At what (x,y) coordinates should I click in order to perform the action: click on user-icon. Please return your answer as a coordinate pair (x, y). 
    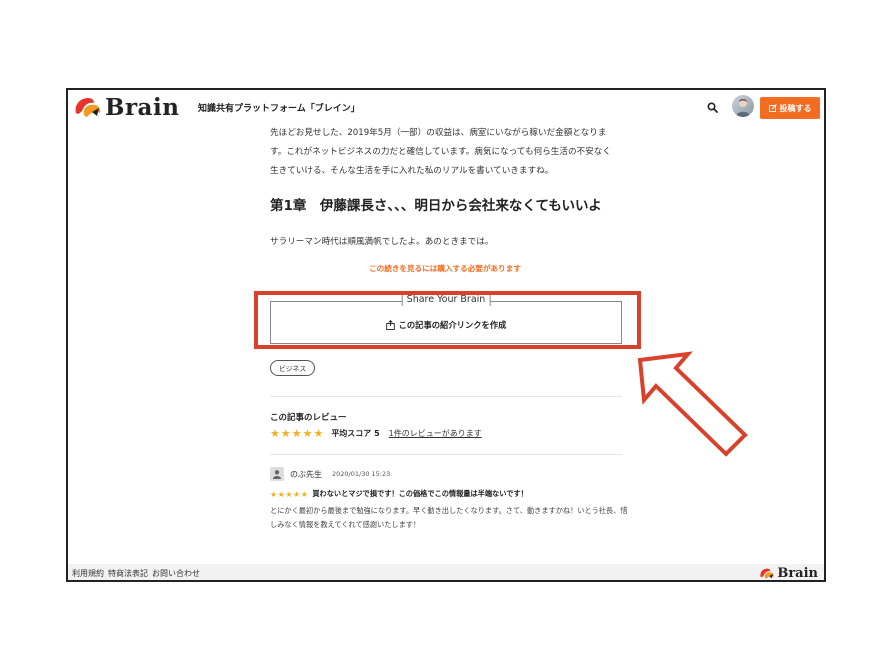
    Looking at the image, I should click on (277, 474).